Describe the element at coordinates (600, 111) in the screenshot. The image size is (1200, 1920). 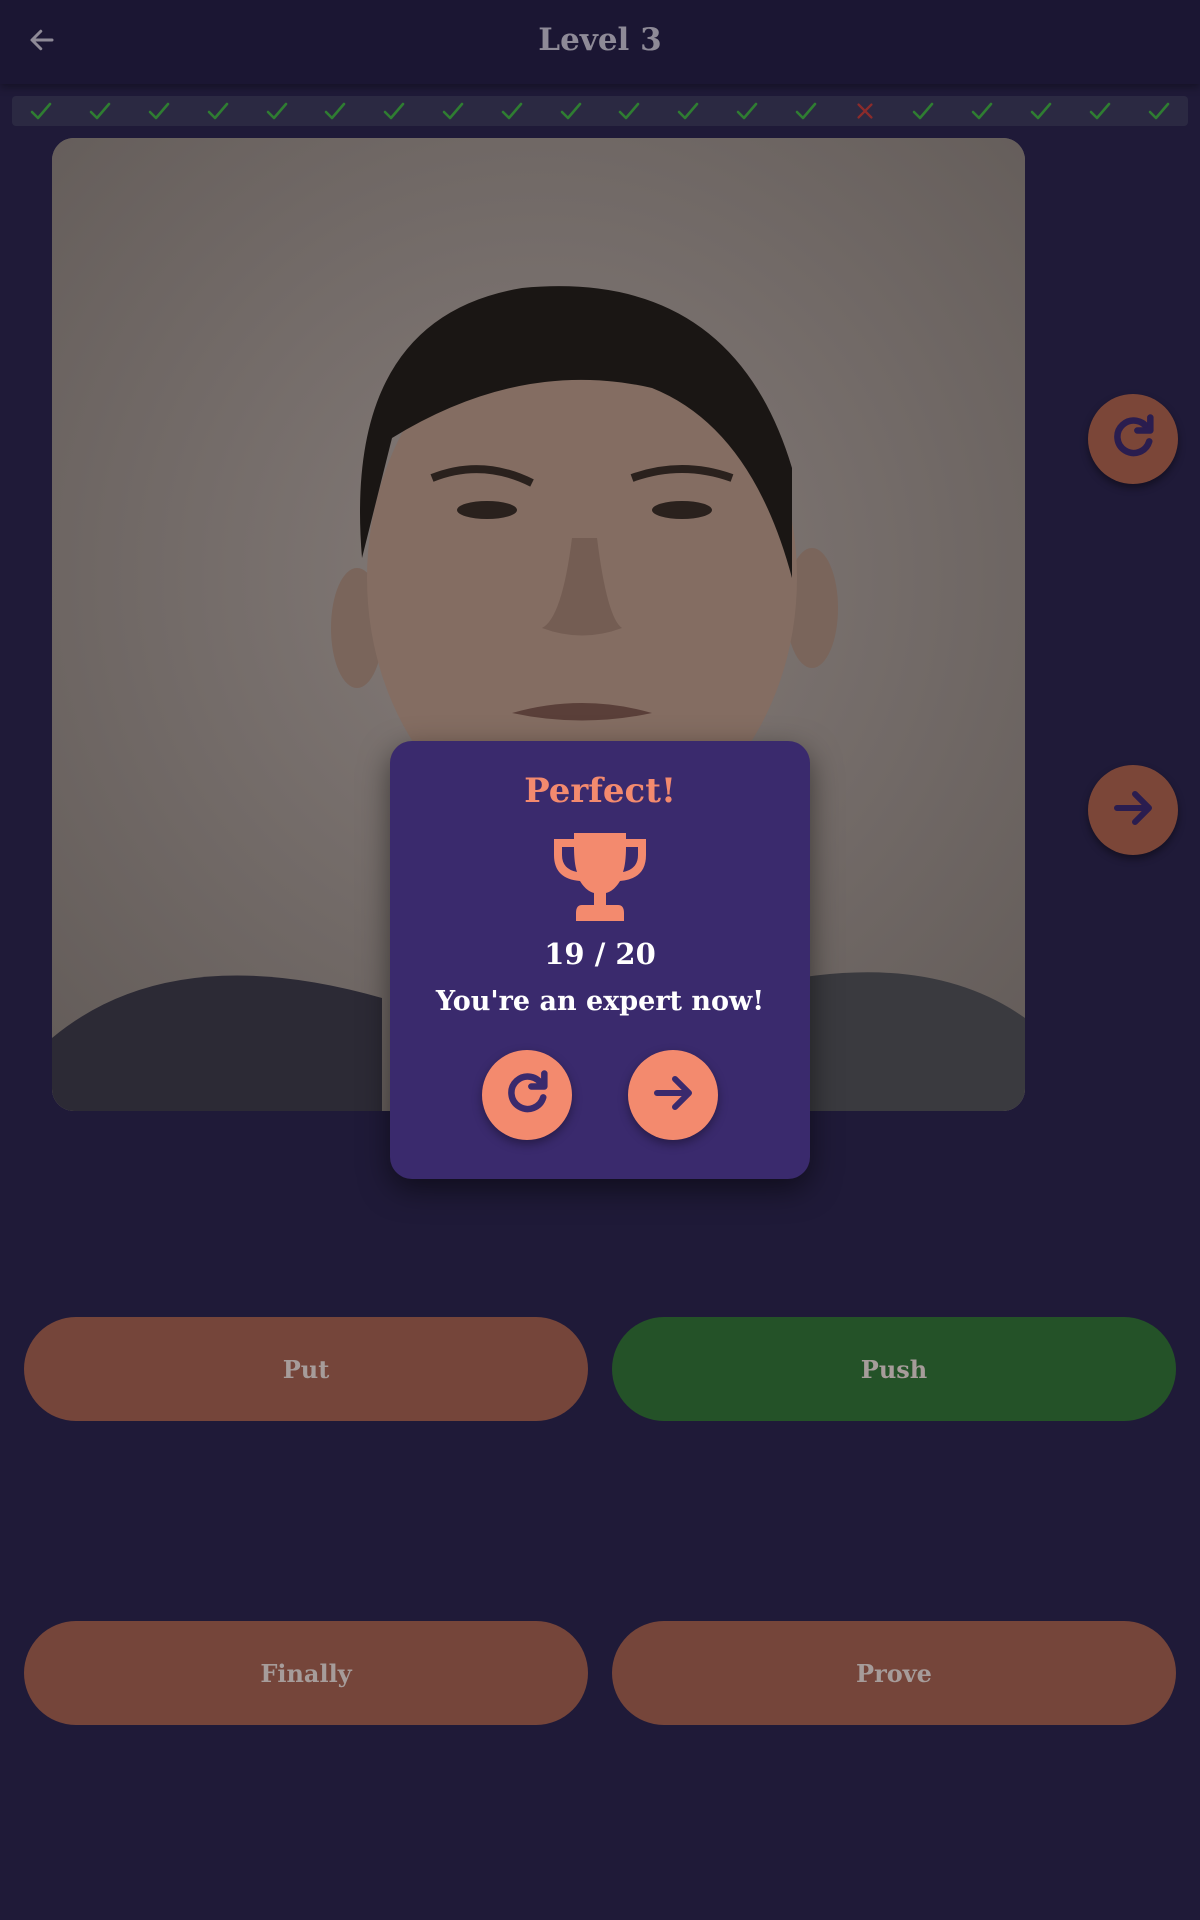
I see `progress-bar` at that location.